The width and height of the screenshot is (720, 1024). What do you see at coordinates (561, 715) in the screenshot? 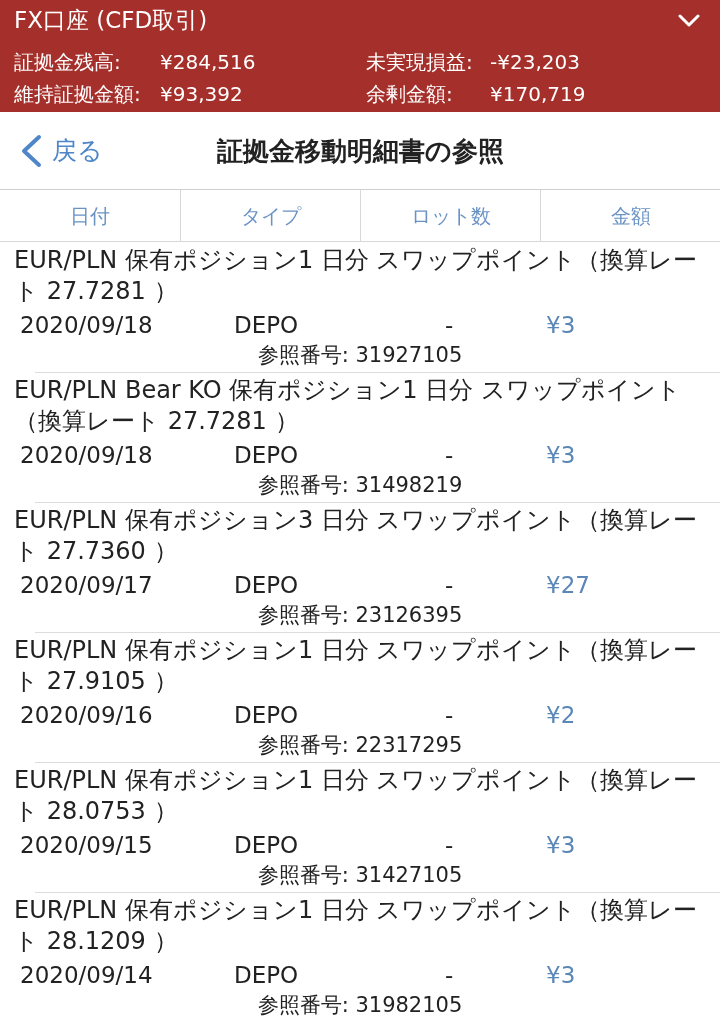
I see `amount-text: ¥2` at bounding box center [561, 715].